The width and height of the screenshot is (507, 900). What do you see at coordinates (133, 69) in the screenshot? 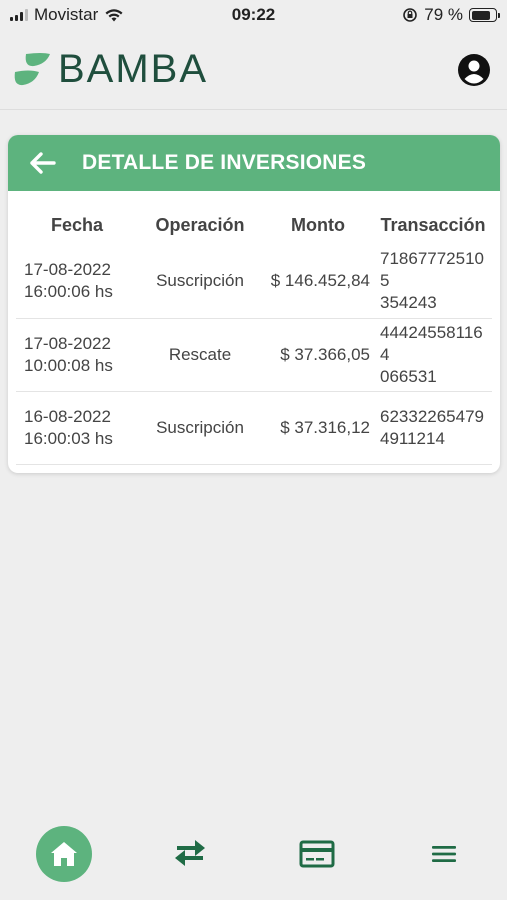
I see `brand-name: BAMBA` at bounding box center [133, 69].